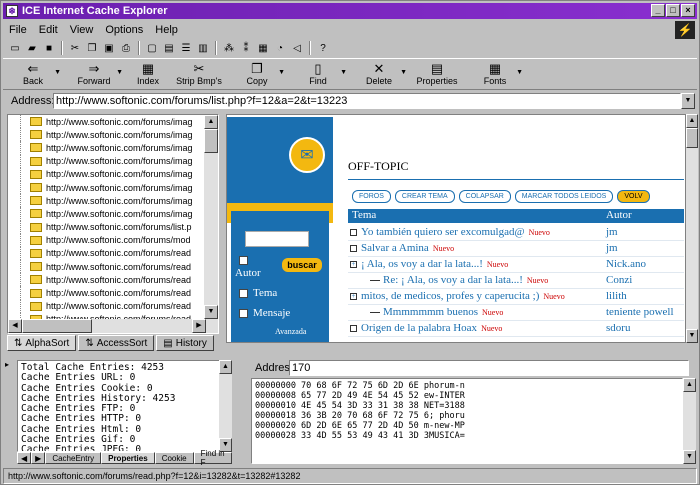 This screenshot has height=485, width=700. Describe the element at coordinates (116, 343) in the screenshot. I see `tab-accesssort: ⇅ AccessSort` at that location.